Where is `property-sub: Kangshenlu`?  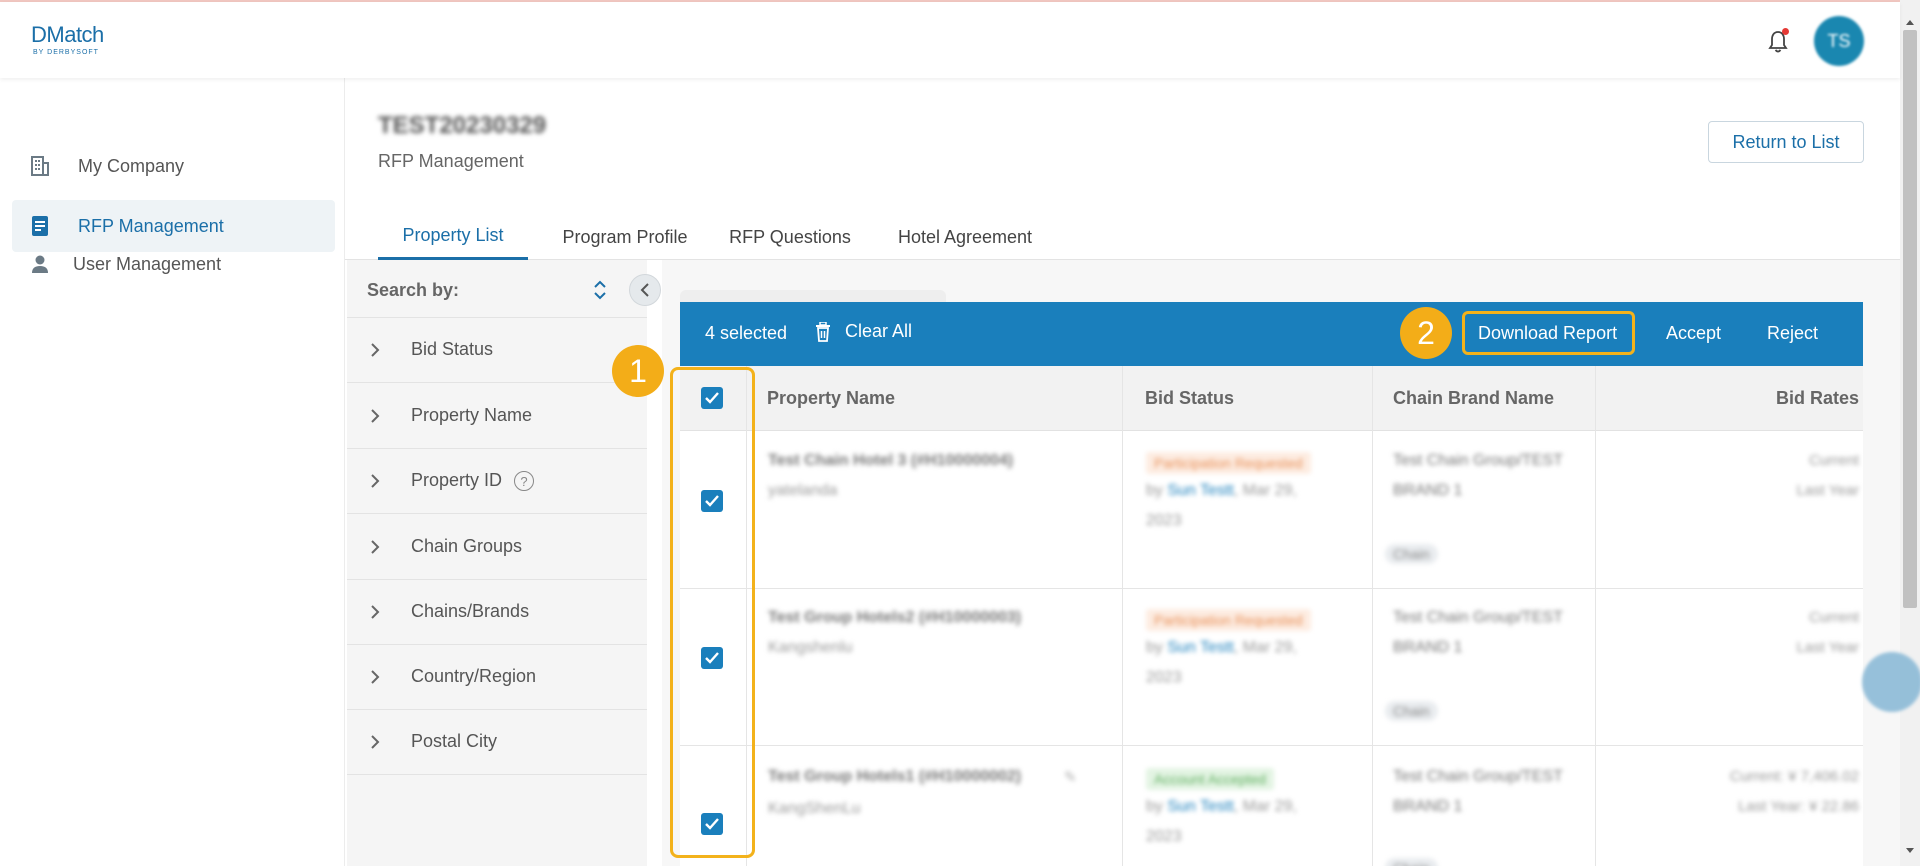
property-sub: Kangshenlu is located at coordinates (810, 647).